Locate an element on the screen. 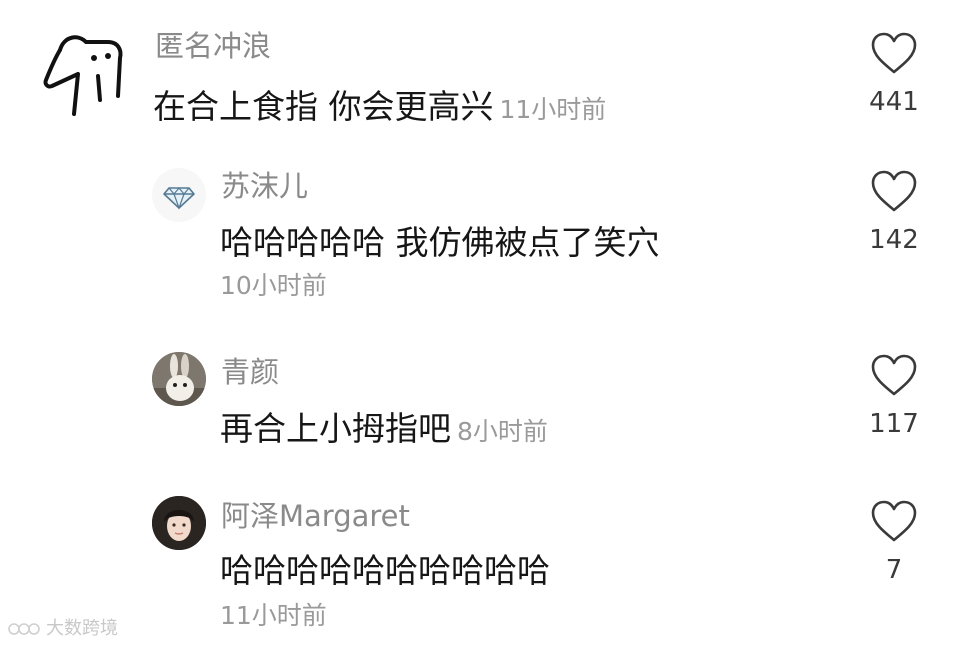  comment-text: 再合上小拇指吧 8小时前 is located at coordinates (384, 429).